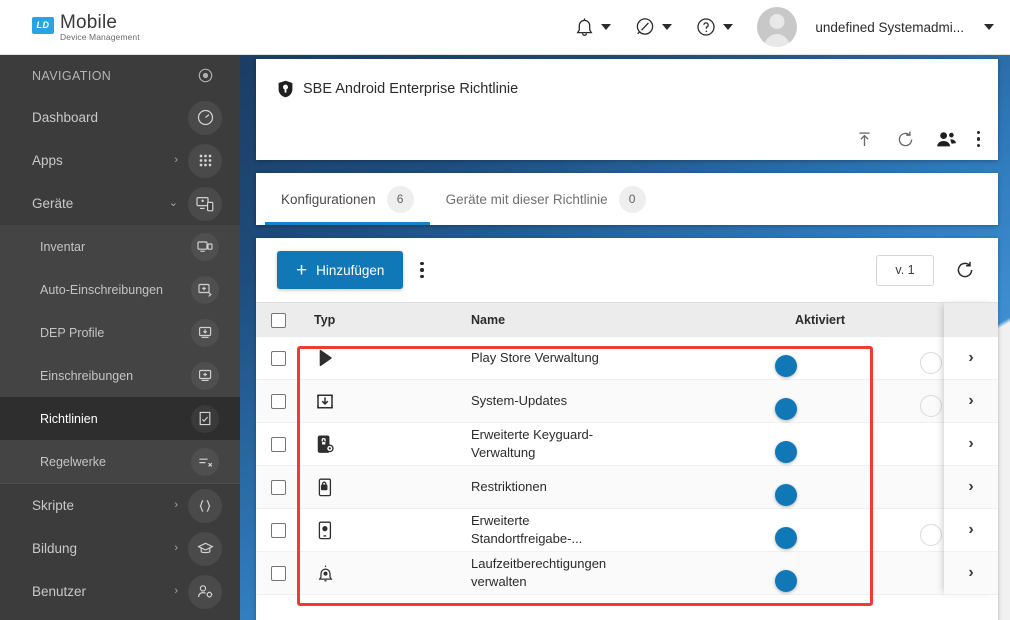 This screenshot has width=1010, height=620. What do you see at coordinates (101, 289) in the screenshot?
I see `sidebar-item-label: Auto-Einschreibungen` at bounding box center [101, 289].